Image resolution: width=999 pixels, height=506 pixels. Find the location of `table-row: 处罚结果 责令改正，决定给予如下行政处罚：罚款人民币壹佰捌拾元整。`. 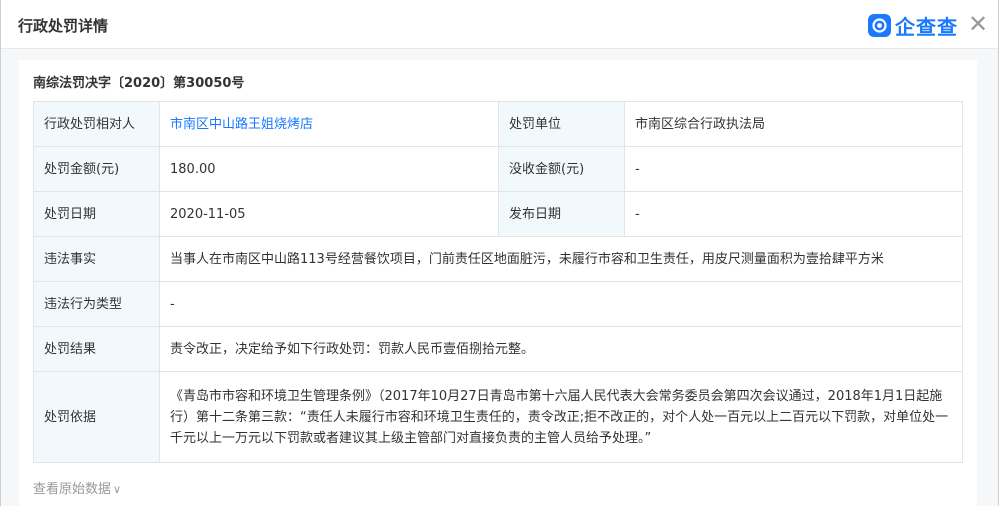

table-row: 处罚结果 责令改正，决定给予如下行政处罚：罚款人民币壹佰捌拾元整。 is located at coordinates (498, 349).